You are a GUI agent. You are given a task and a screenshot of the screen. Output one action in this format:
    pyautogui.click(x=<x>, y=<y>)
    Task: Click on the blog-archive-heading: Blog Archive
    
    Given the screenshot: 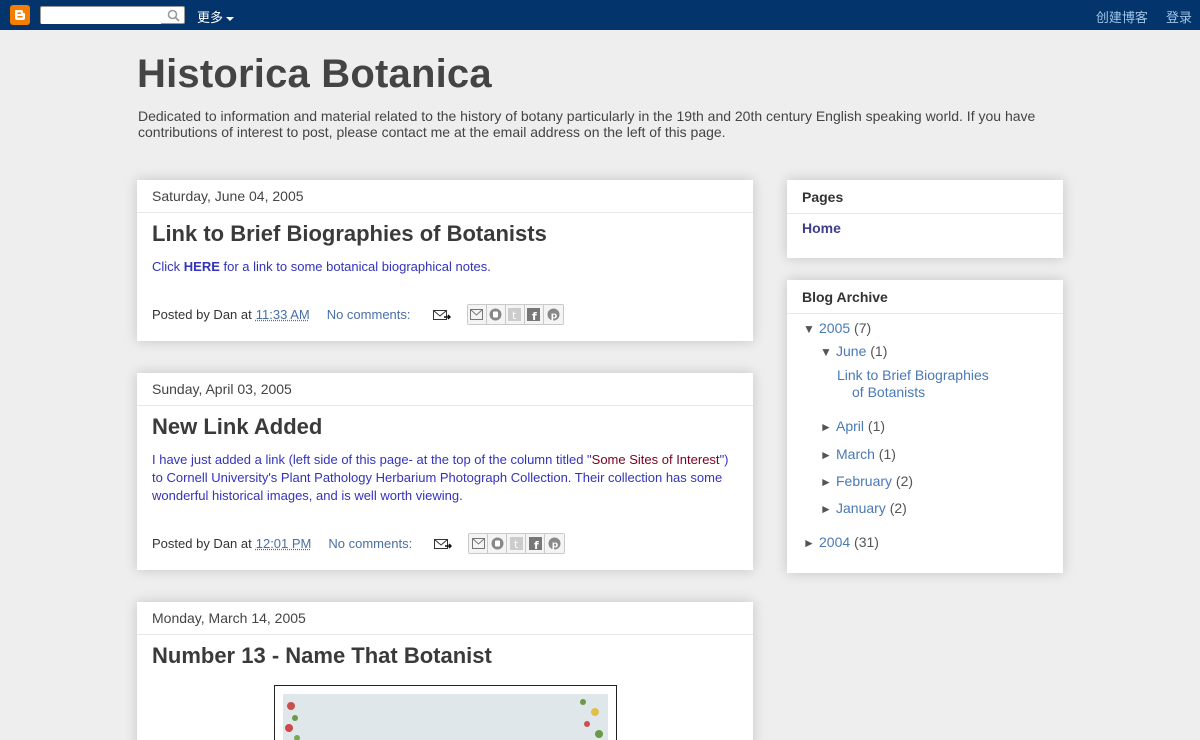 What is the action you would take?
    pyautogui.click(x=925, y=297)
    